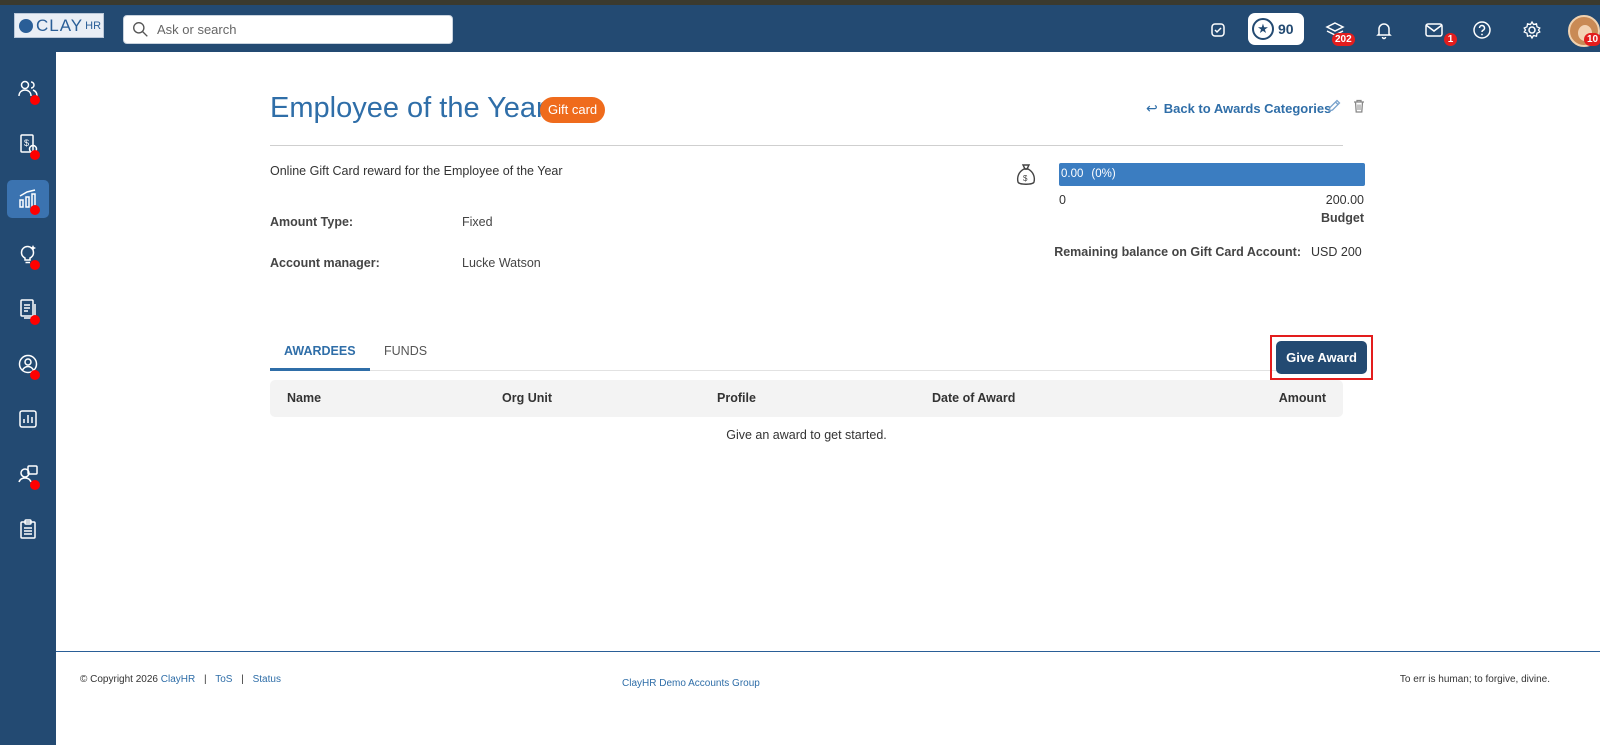 The image size is (1600, 745). What do you see at coordinates (501, 263) in the screenshot?
I see `account-manager-value: Lucke Watson` at bounding box center [501, 263].